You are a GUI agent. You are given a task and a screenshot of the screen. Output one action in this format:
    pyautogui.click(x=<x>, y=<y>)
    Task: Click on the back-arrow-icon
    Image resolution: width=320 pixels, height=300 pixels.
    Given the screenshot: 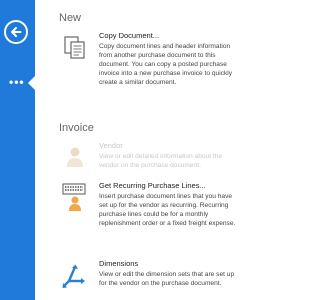 What is the action you would take?
    pyautogui.click(x=16, y=32)
    